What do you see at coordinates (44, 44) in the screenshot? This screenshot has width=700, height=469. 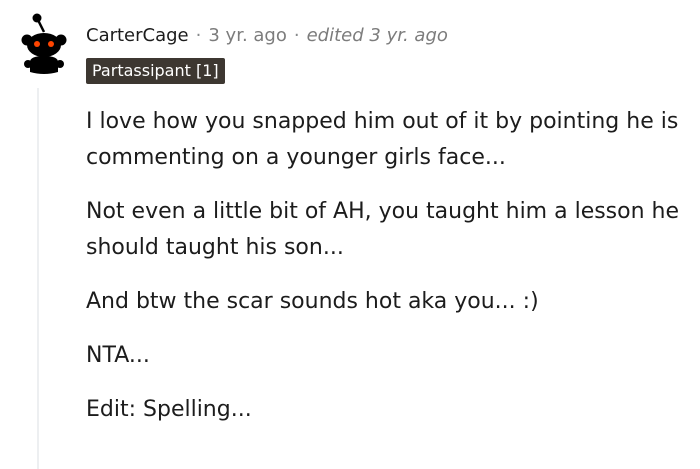 I see `snoo-avatar-icon` at bounding box center [44, 44].